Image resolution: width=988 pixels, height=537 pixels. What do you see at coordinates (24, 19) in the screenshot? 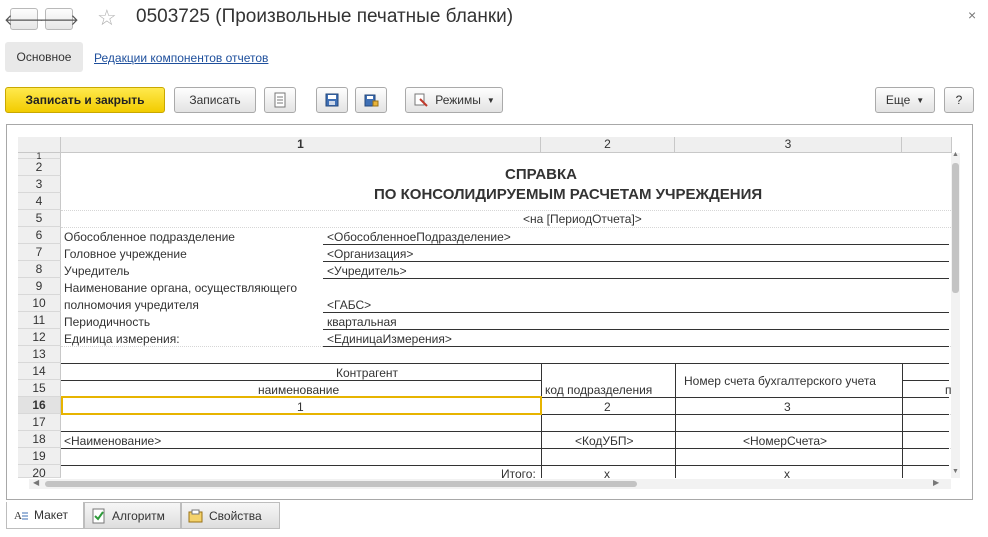
I see `back-button: 🡐` at bounding box center [24, 19].